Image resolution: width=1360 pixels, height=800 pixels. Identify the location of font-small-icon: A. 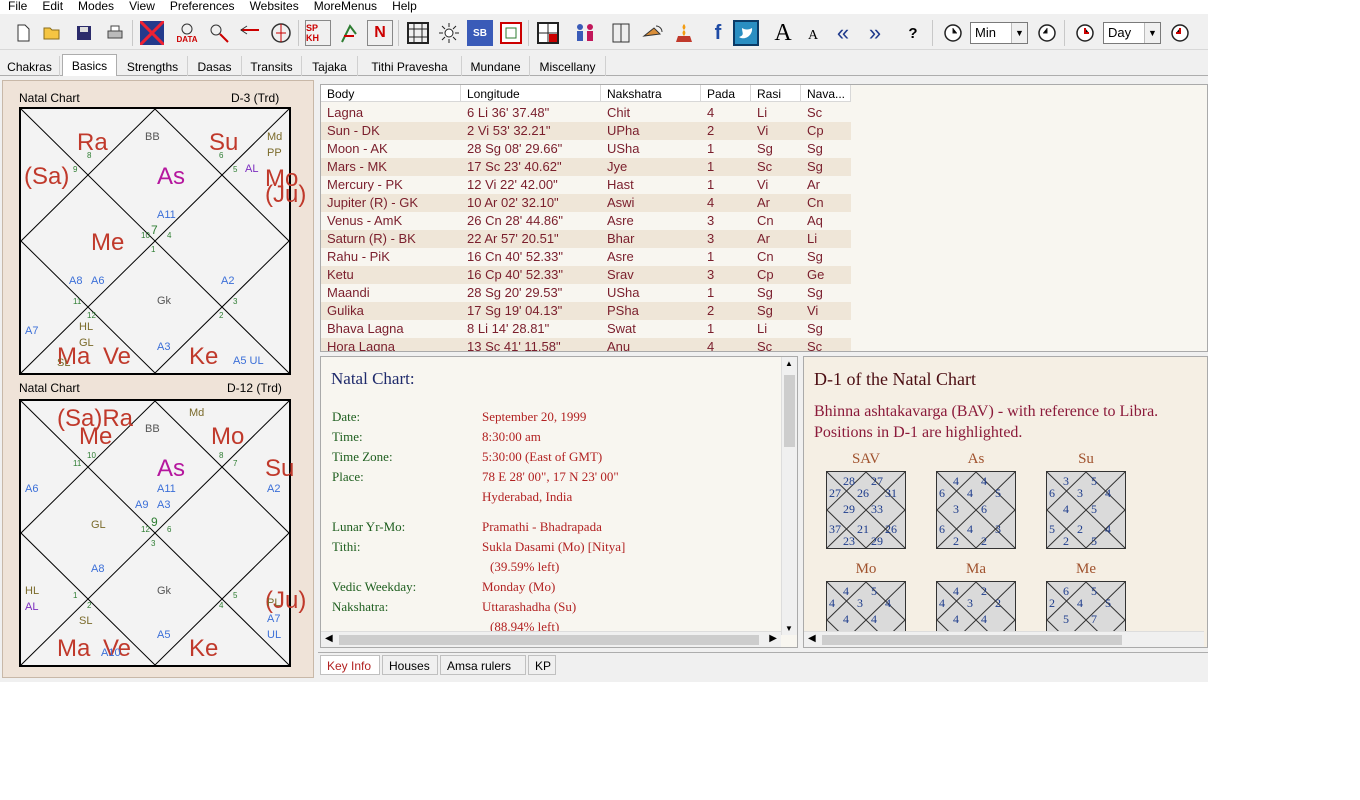
(813, 33).